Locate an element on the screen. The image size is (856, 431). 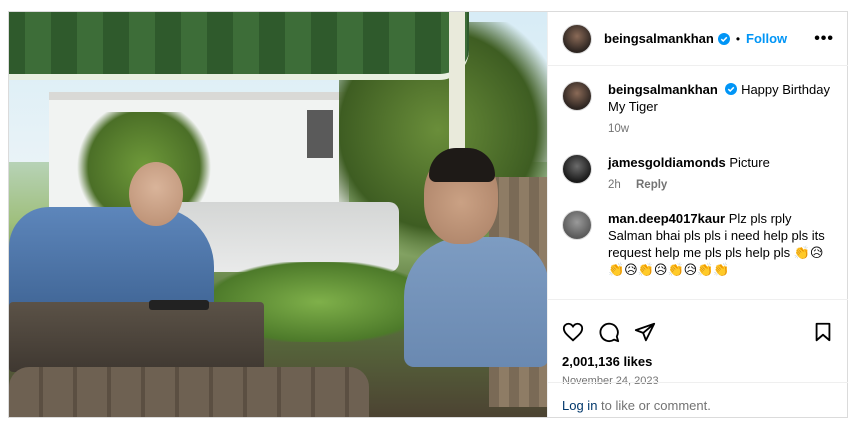
post-header: beingsalmankhan • Follow ••• is located at coordinates (698, 39).